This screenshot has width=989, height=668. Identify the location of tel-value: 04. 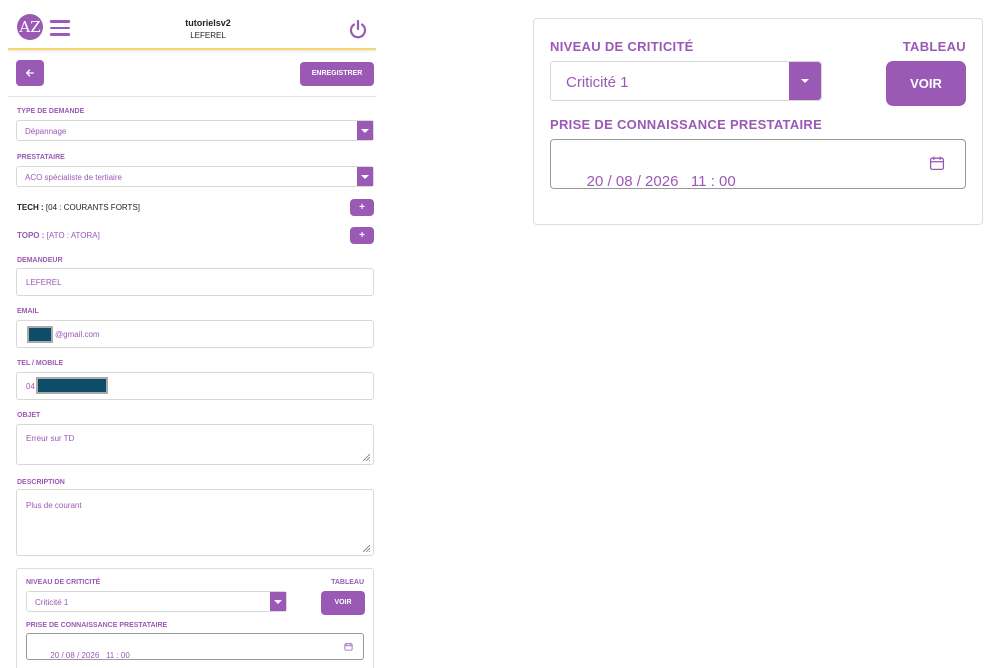
(30, 386).